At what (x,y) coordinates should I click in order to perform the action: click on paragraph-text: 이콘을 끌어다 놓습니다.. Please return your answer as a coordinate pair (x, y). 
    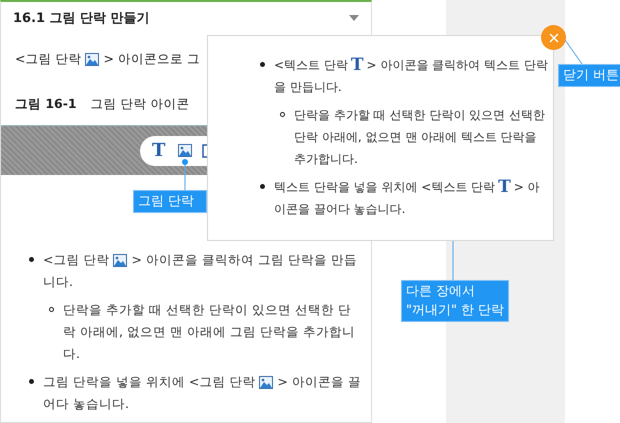
    Looking at the image, I should click on (340, 209).